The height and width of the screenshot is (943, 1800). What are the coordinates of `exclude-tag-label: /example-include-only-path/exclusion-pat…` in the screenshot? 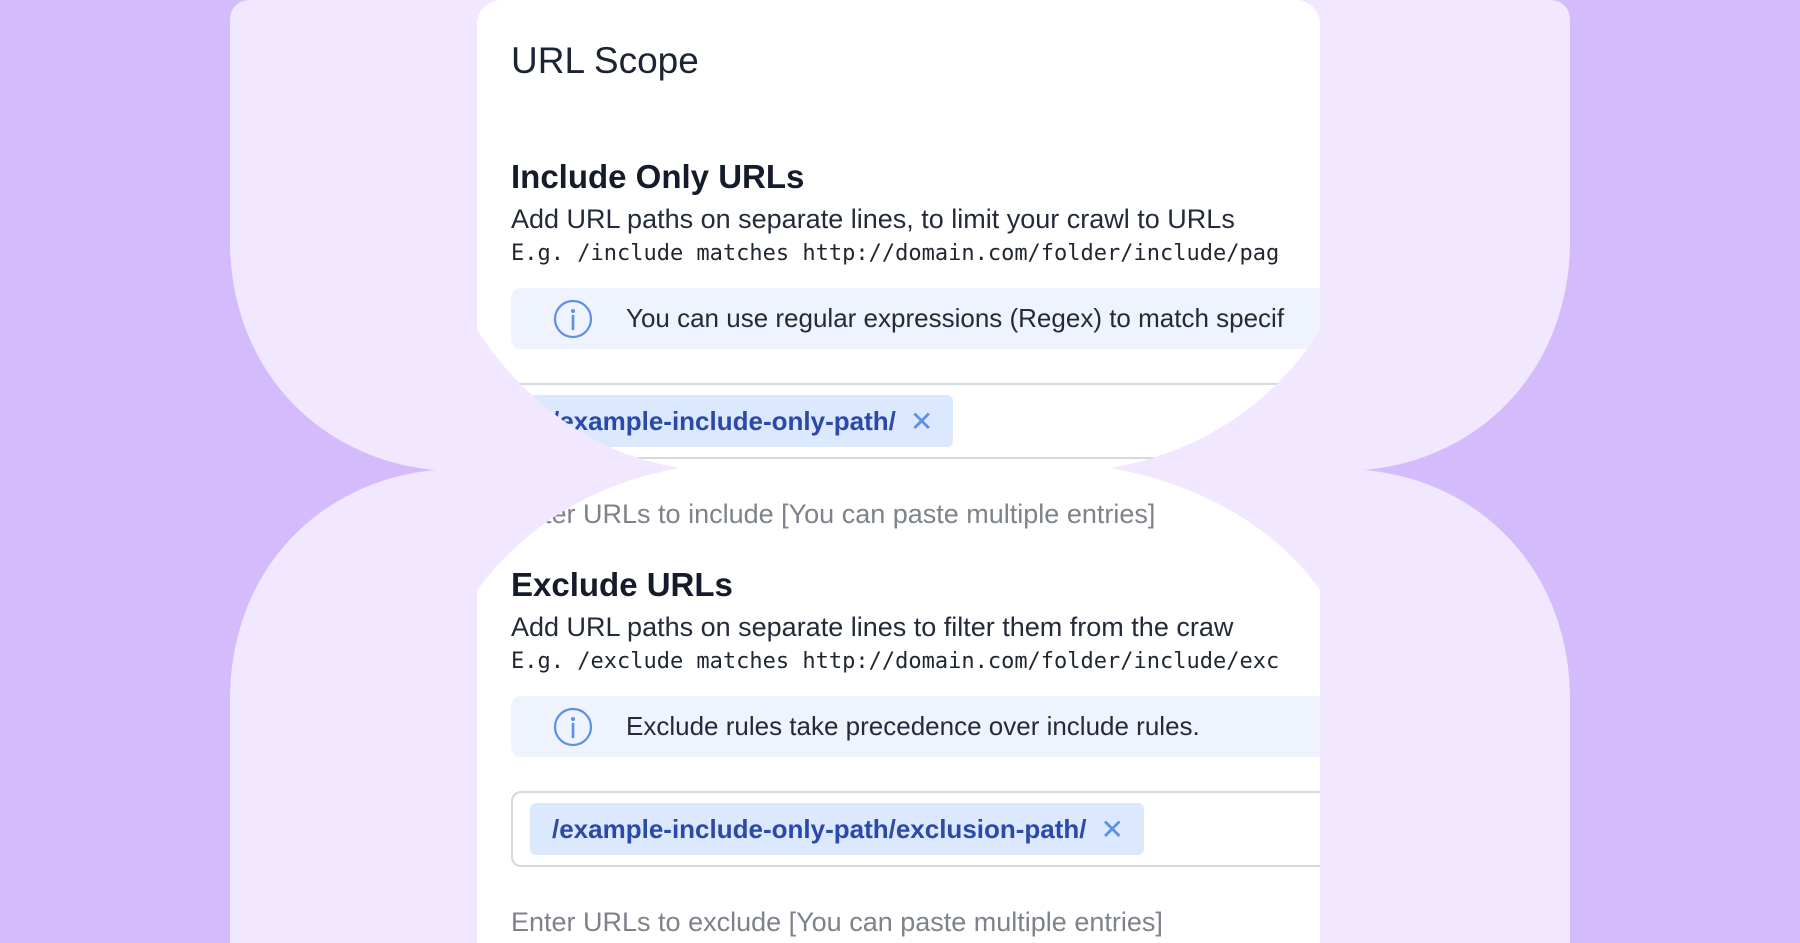 It's located at (819, 828).